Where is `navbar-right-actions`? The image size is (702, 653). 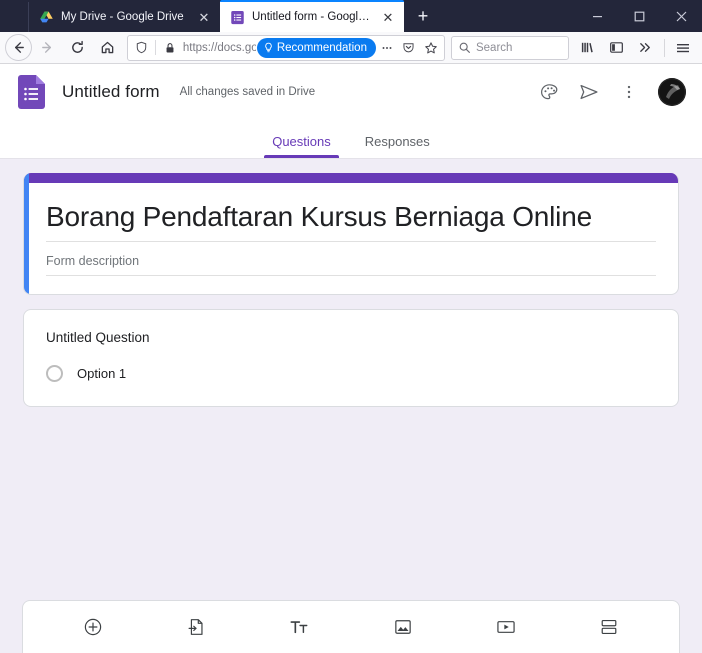 navbar-right-actions is located at coordinates (635, 48).